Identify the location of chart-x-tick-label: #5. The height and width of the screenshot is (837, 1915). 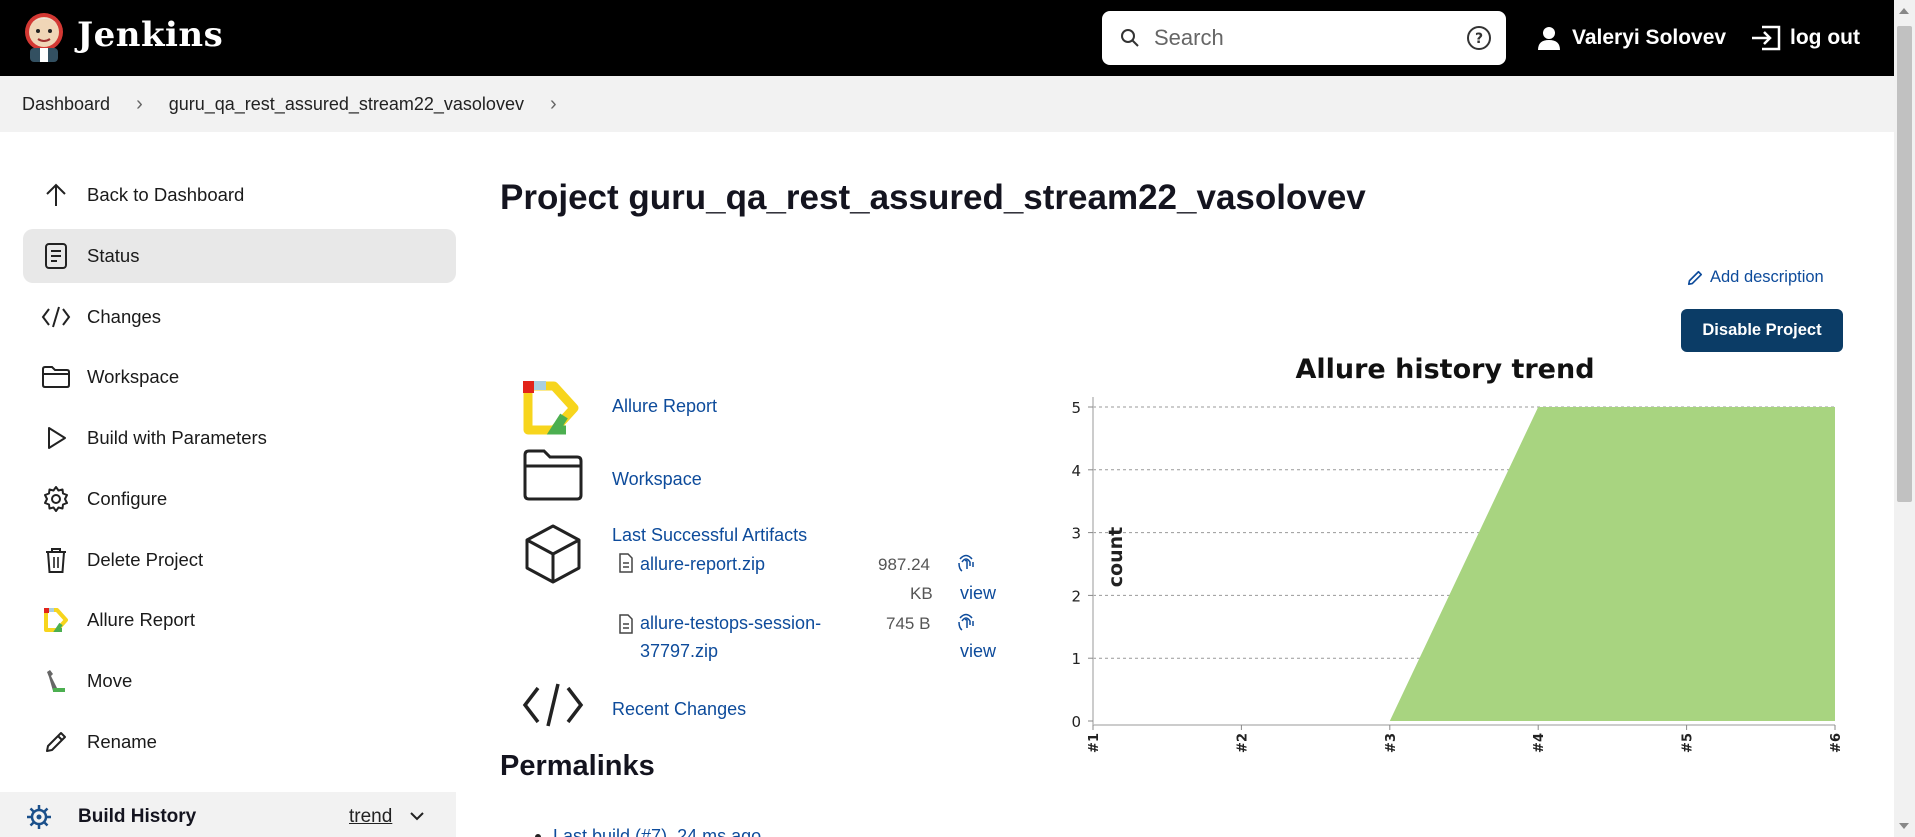
(1688, 743).